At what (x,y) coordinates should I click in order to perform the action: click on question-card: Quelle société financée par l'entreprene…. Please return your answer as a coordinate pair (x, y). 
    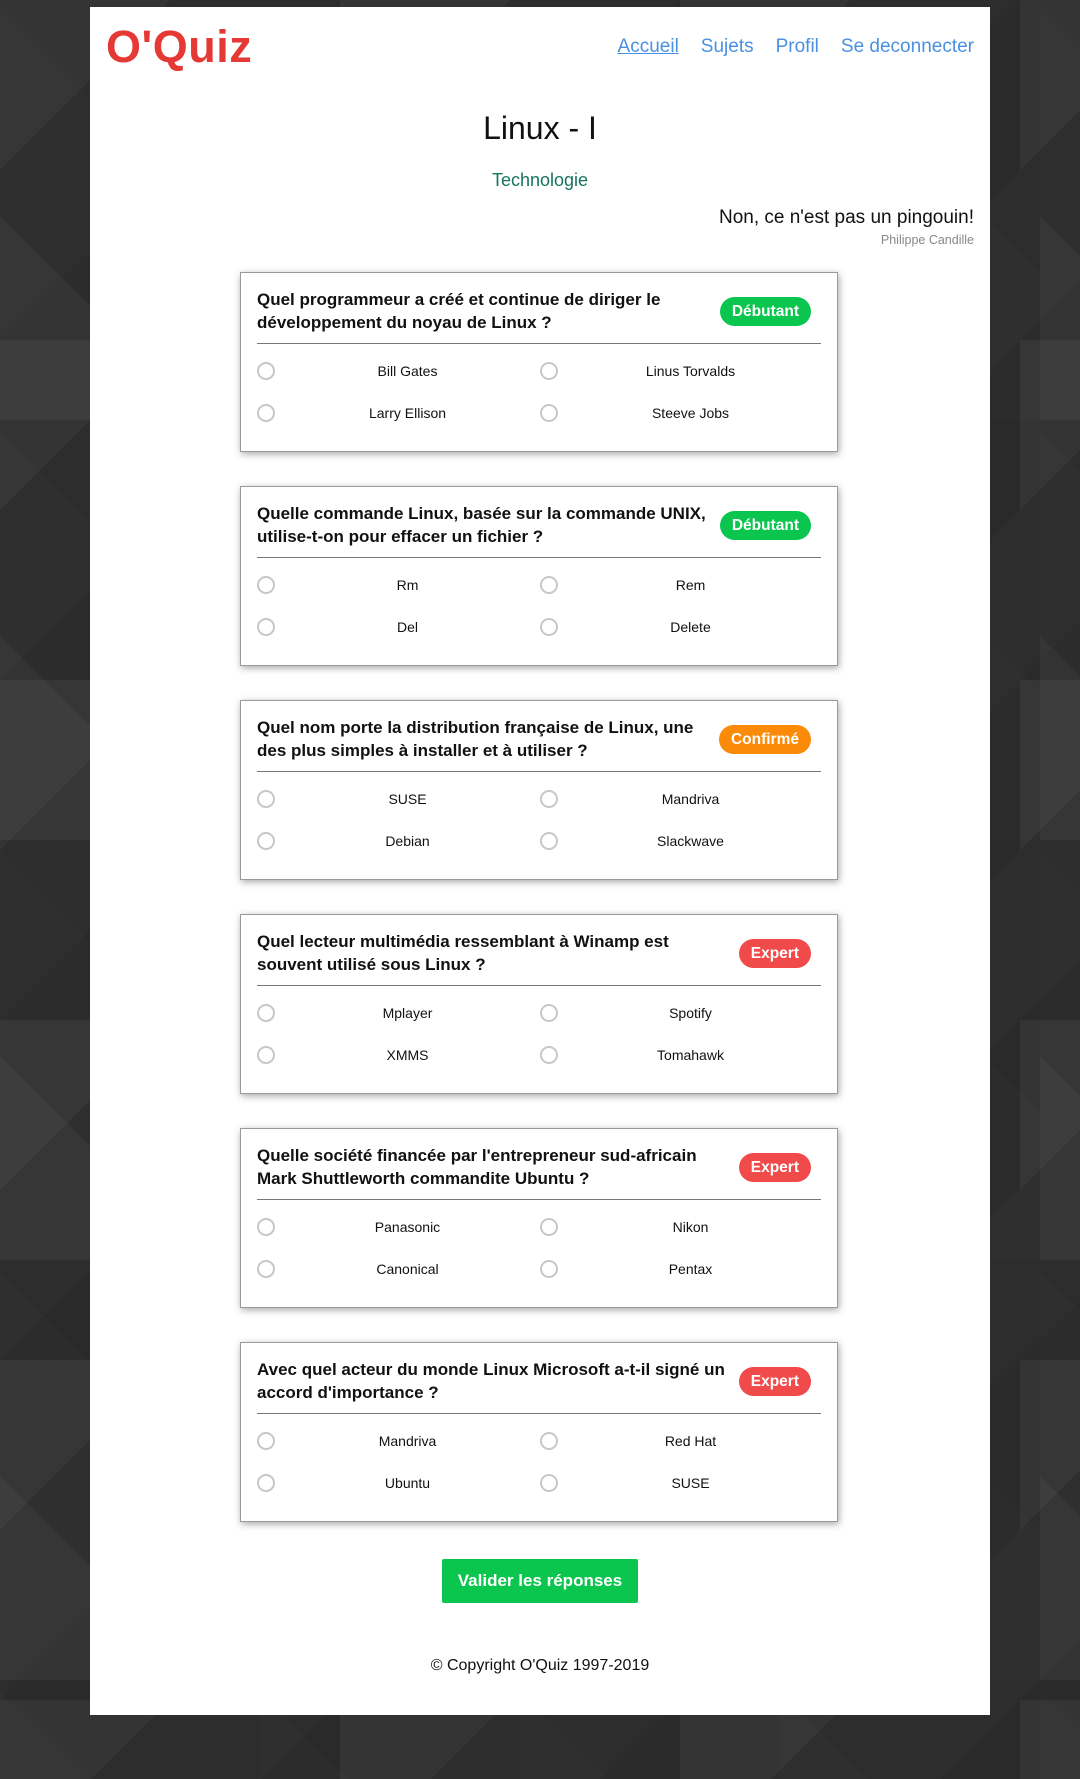
    Looking at the image, I should click on (539, 1218).